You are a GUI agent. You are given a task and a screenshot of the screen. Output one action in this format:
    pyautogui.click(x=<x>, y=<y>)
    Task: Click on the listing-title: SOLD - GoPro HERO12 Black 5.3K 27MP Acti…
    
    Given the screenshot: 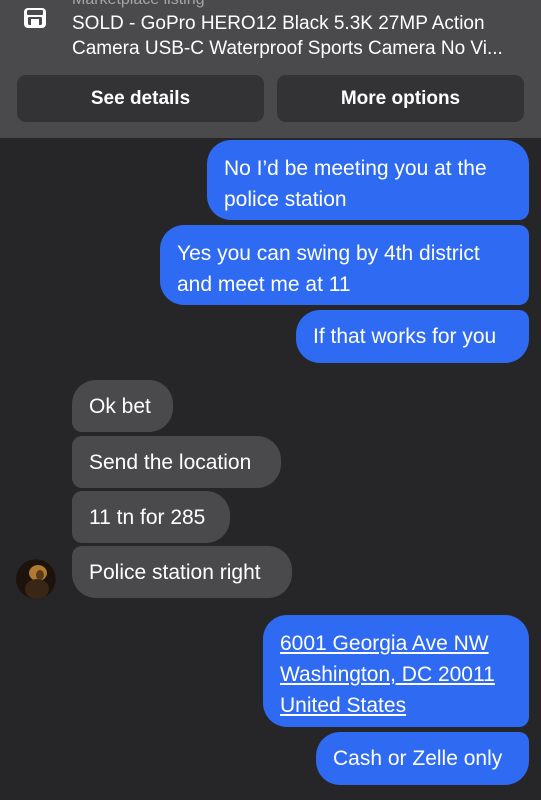 What is the action you would take?
    pyautogui.click(x=297, y=36)
    